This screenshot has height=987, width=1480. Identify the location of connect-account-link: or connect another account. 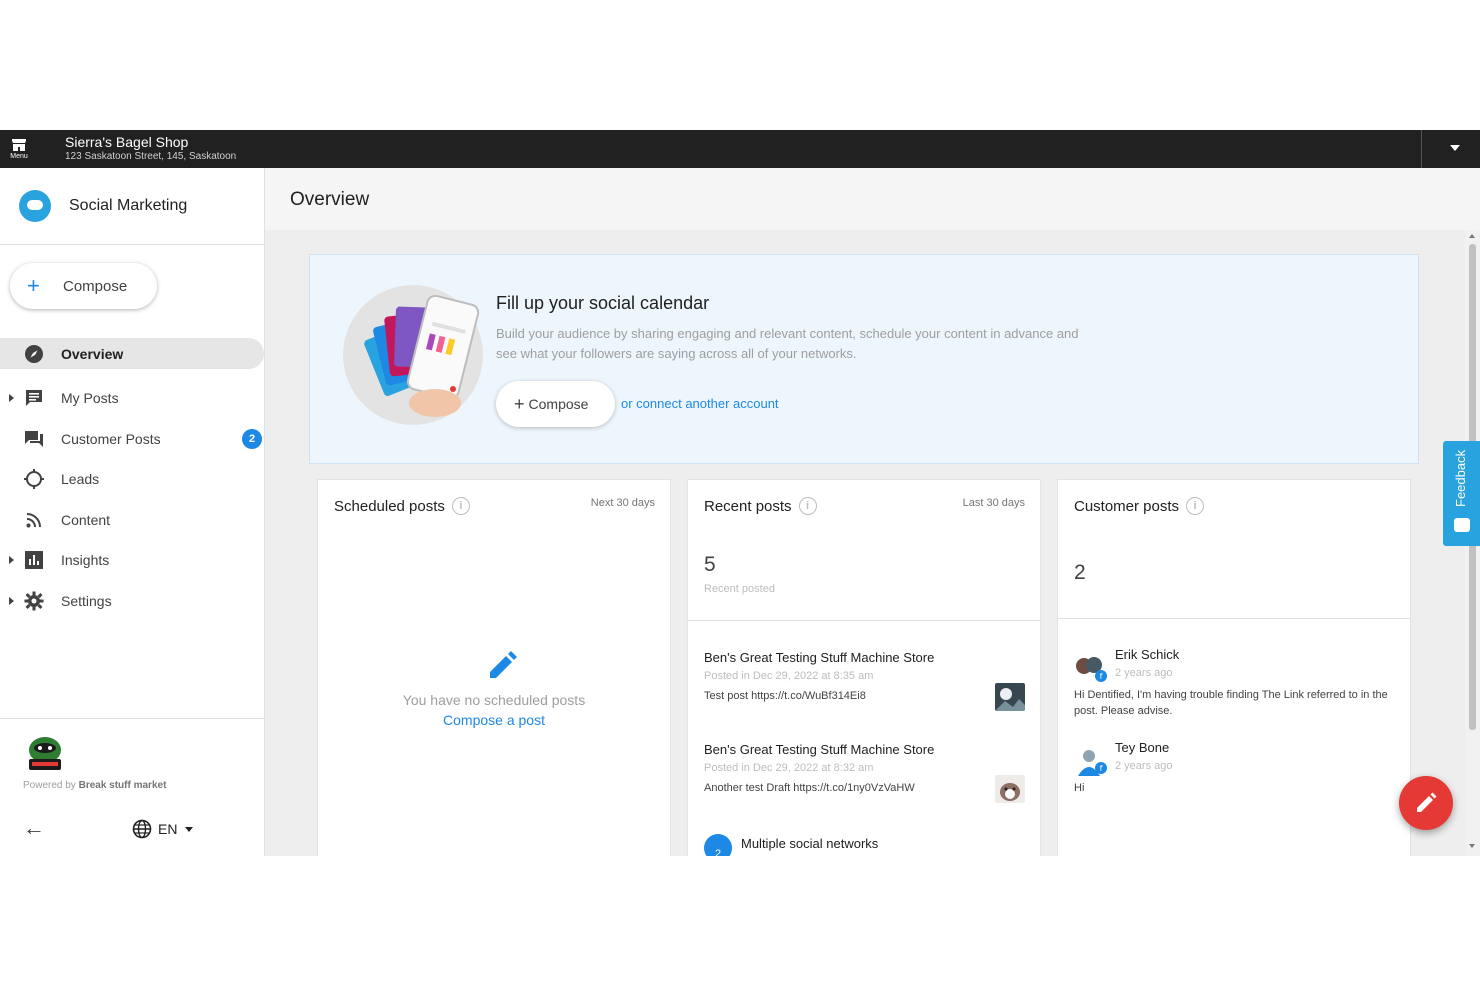
(700, 403).